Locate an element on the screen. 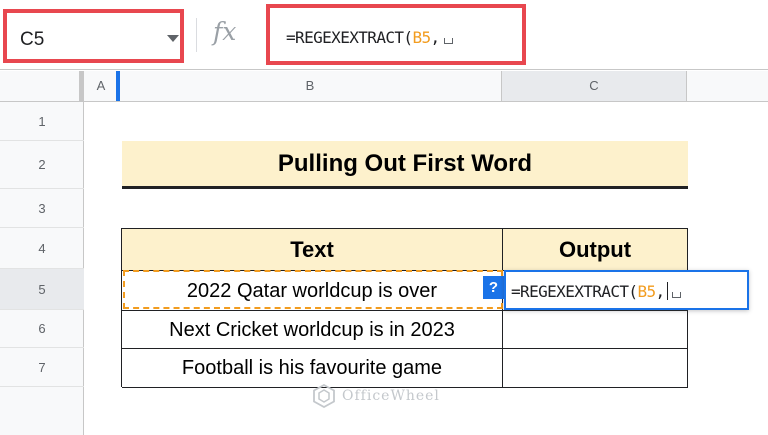 The width and height of the screenshot is (768, 435). row-header-1: 1 is located at coordinates (42, 121).